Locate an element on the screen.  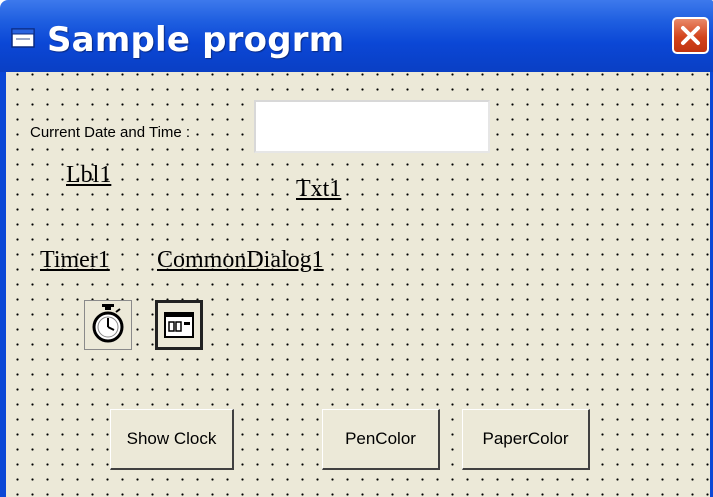
datetime-textbox is located at coordinates (372, 126).